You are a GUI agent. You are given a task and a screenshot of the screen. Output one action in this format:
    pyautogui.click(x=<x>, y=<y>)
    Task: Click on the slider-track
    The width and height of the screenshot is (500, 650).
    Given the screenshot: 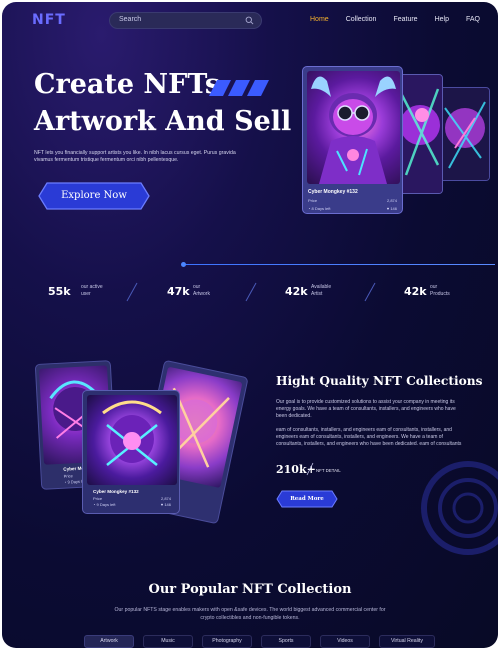 What is the action you would take?
    pyautogui.click(x=339, y=264)
    